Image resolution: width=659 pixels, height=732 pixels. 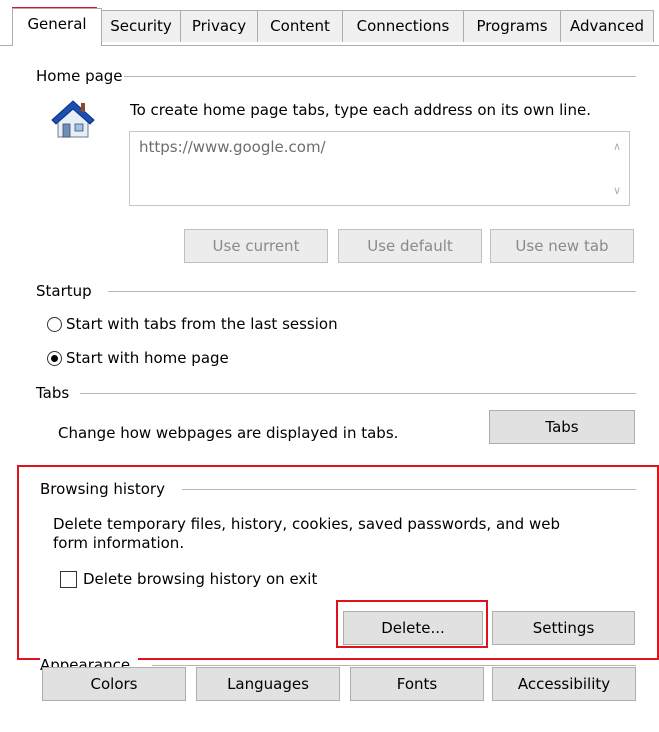 I want to click on fonts-button: Fonts, so click(x=417, y=684).